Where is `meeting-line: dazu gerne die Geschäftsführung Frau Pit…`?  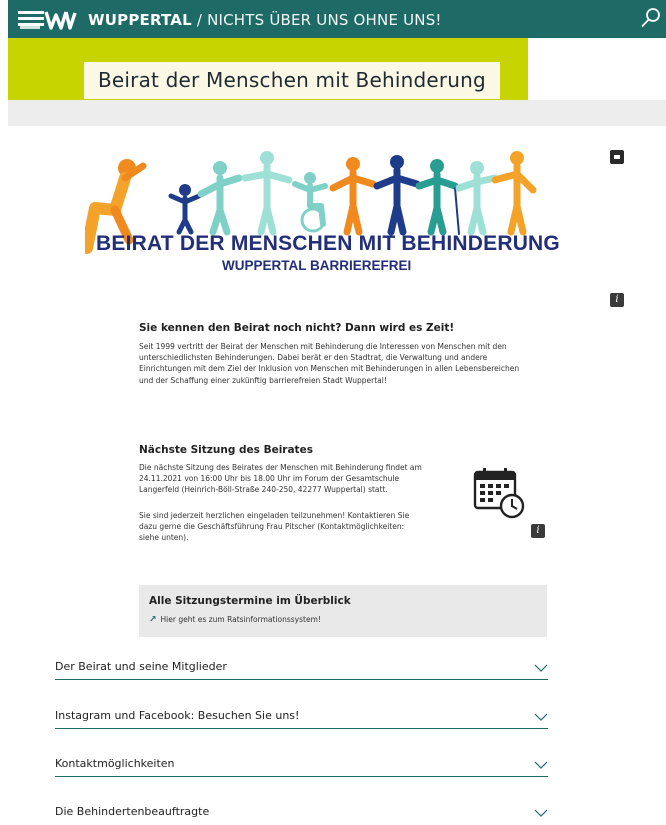 meeting-line: dazu gerne die Geschäftsführung Frau Pit… is located at coordinates (272, 527).